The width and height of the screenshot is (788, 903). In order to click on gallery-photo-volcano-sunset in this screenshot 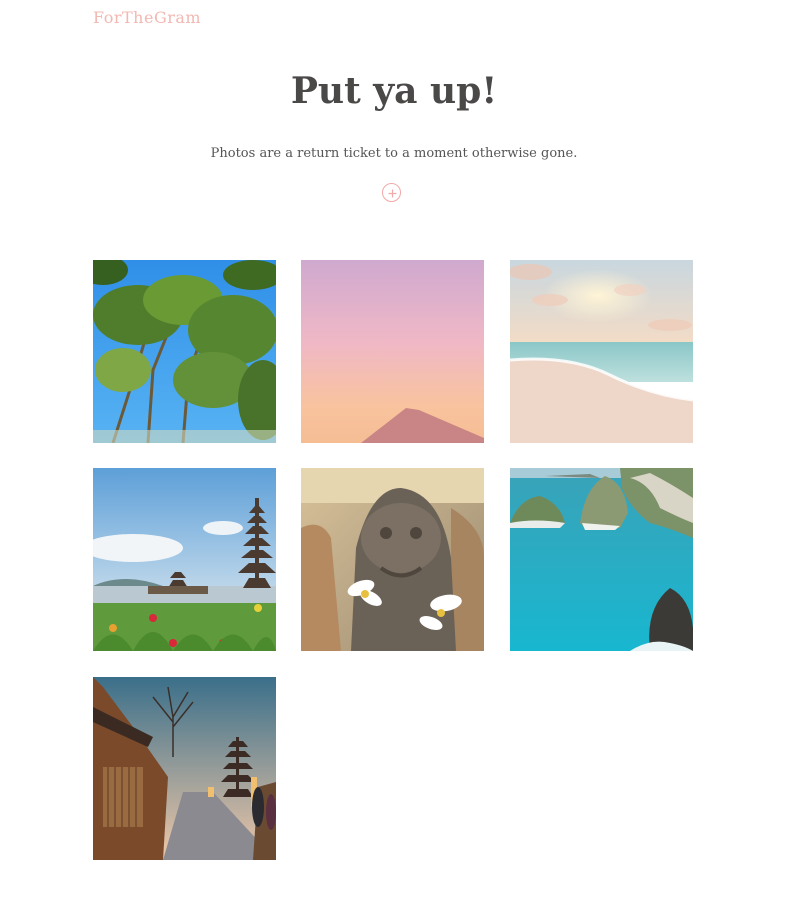, I will do `click(392, 351)`.